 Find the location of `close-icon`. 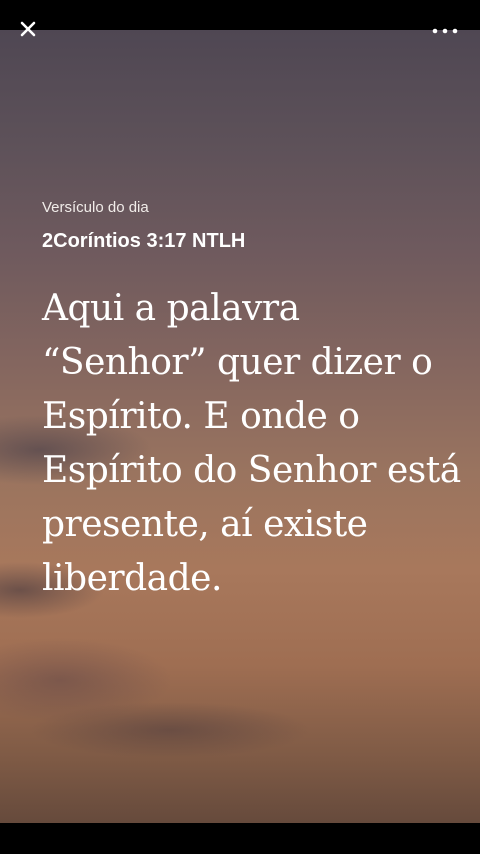

close-icon is located at coordinates (28, 29).